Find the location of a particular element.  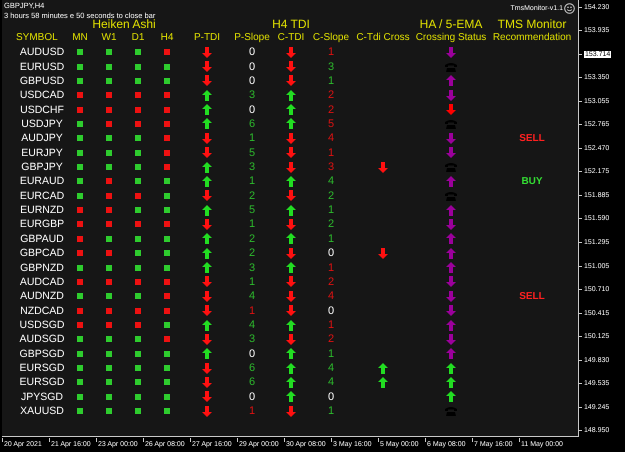

symbol-name: AUDJPY is located at coordinates (42, 138).